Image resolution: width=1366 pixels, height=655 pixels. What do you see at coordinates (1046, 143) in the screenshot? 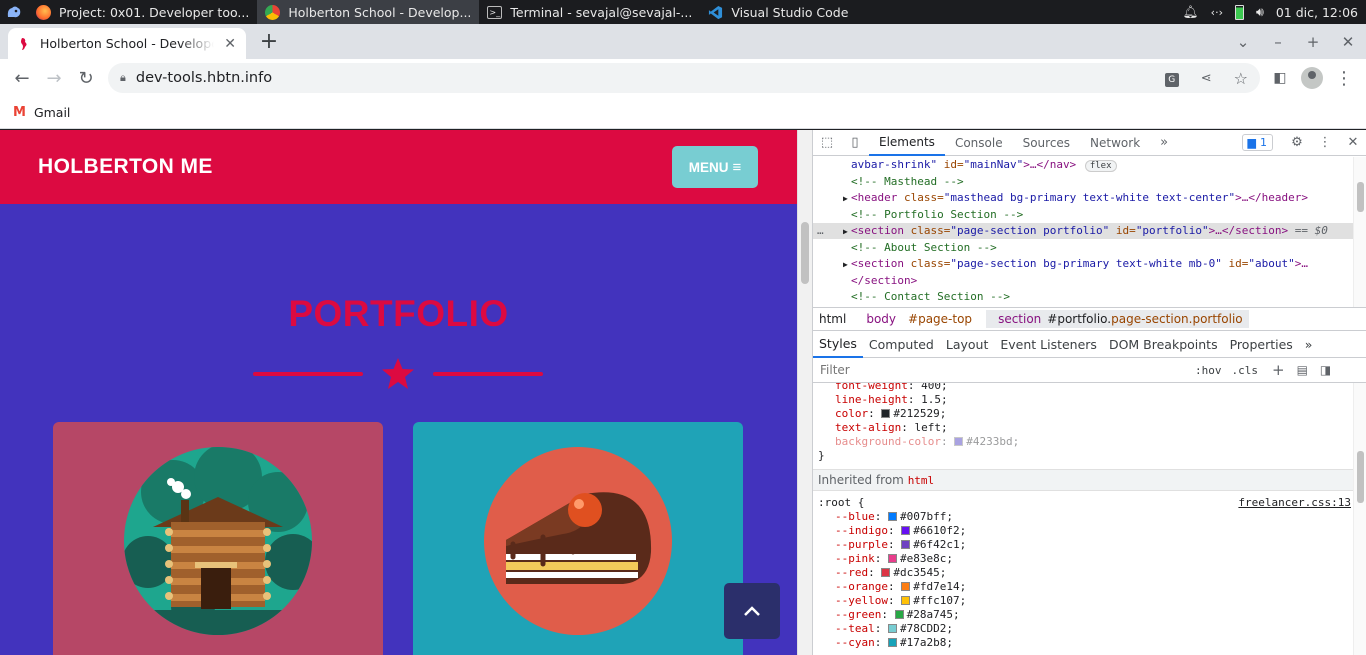
I see `tab-sources: Sources` at bounding box center [1046, 143].